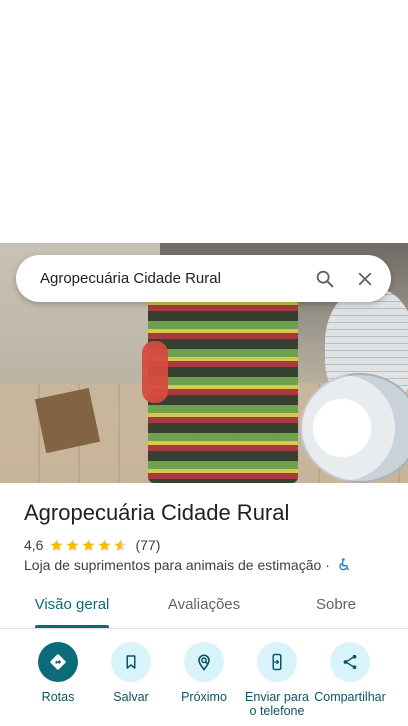  I want to click on photo-box, so click(67, 420).